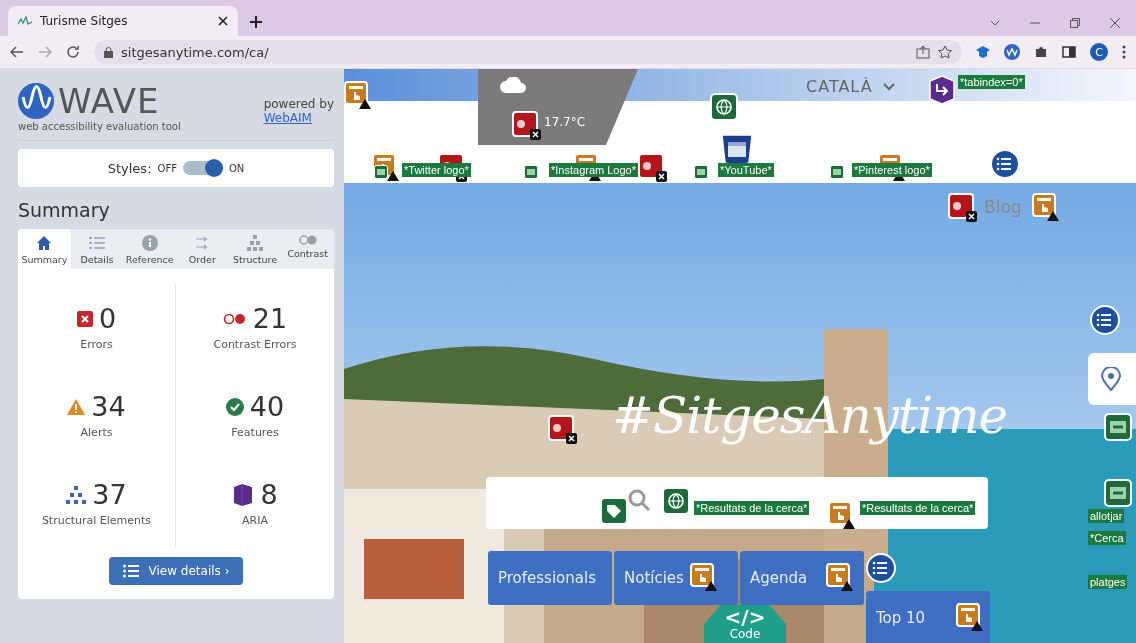 Image resolution: width=1136 pixels, height=643 pixels. Describe the element at coordinates (270, 318) in the screenshot. I see `stat-count: 21` at that location.